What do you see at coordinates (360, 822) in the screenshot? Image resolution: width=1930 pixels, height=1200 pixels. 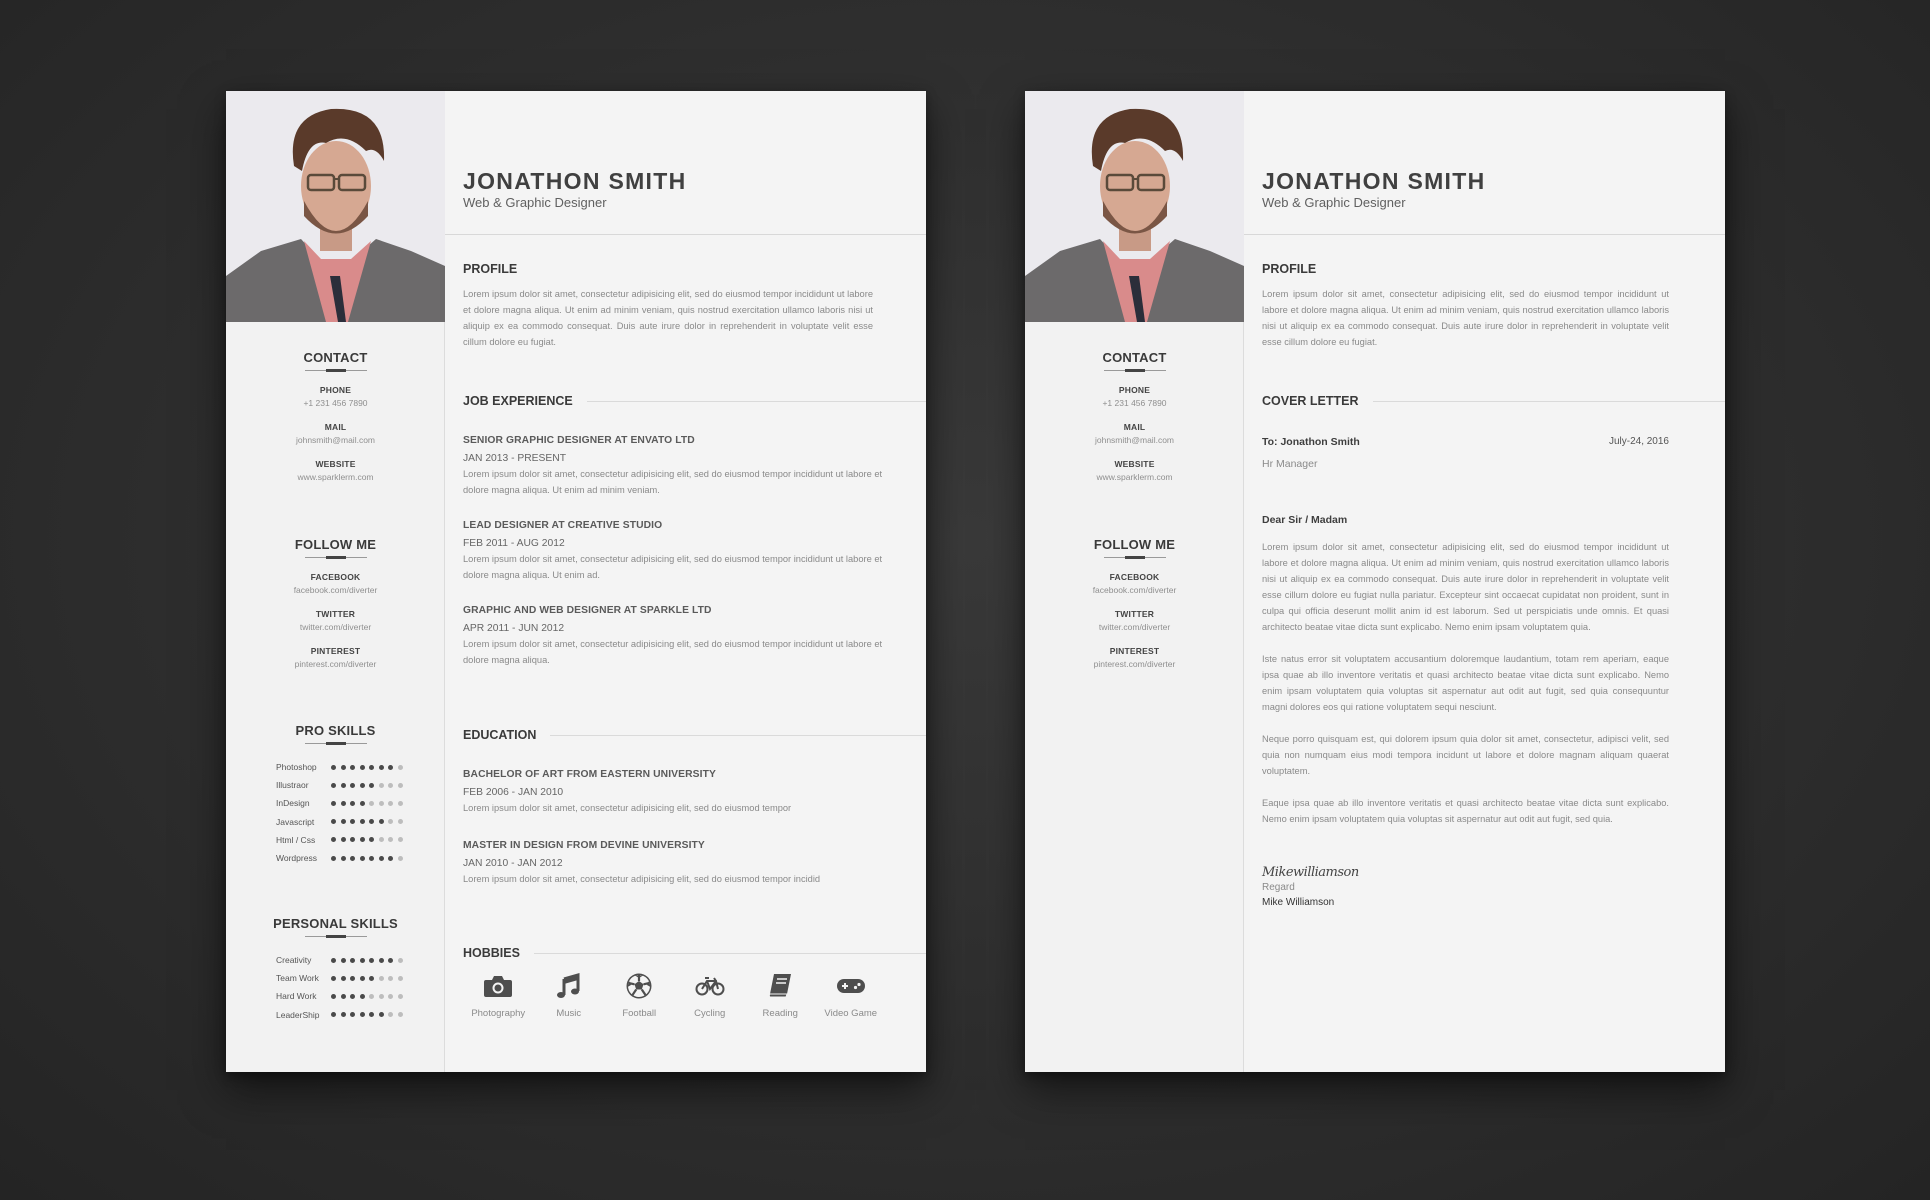 I see `skill-row: Javascript` at bounding box center [360, 822].